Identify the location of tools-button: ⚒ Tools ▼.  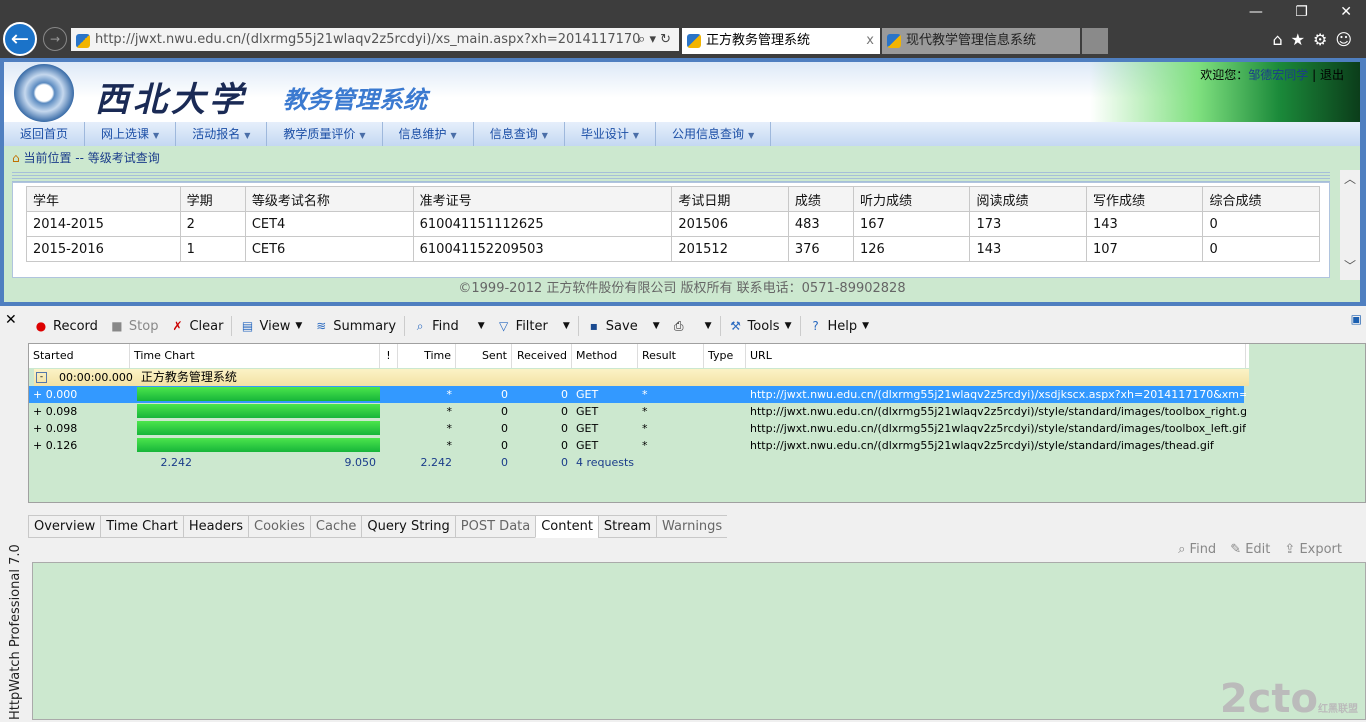
(760, 326).